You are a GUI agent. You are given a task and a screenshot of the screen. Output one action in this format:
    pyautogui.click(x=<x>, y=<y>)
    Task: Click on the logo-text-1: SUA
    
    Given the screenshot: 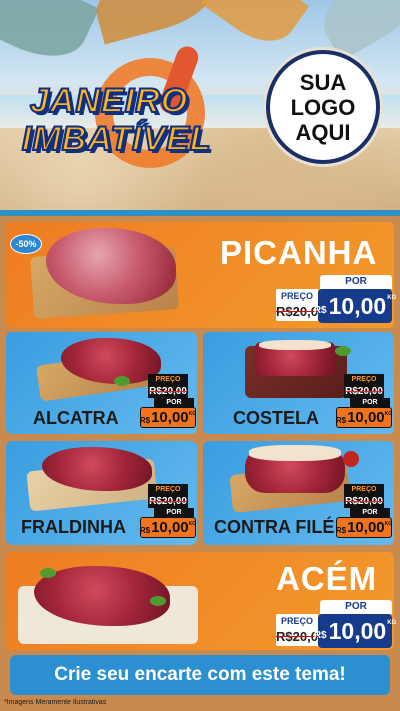 What is the action you would take?
    pyautogui.click(x=323, y=82)
    